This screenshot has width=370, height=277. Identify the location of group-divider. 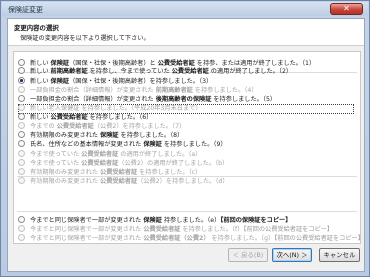
(187, 211).